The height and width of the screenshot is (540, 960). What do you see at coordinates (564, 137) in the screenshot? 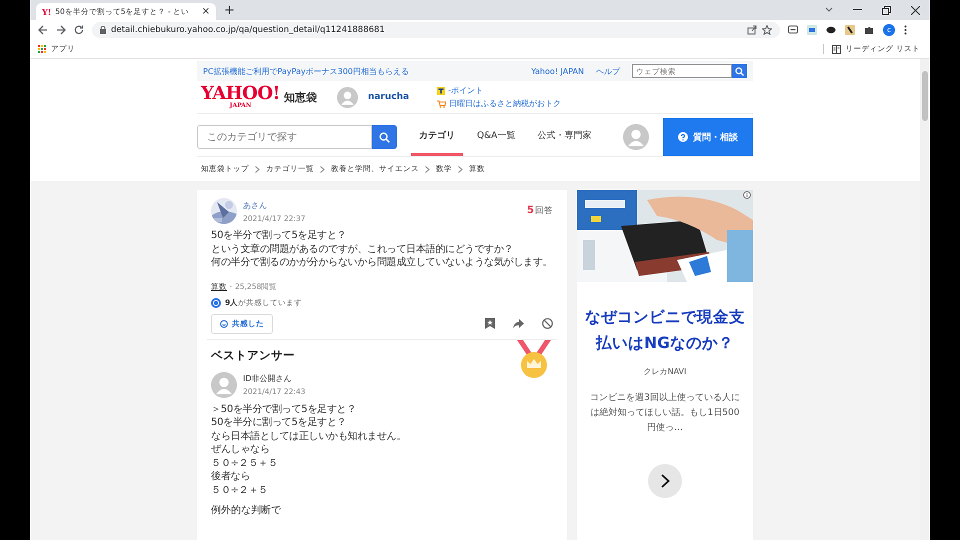
I see `nav-tab: 公式・専門家` at bounding box center [564, 137].